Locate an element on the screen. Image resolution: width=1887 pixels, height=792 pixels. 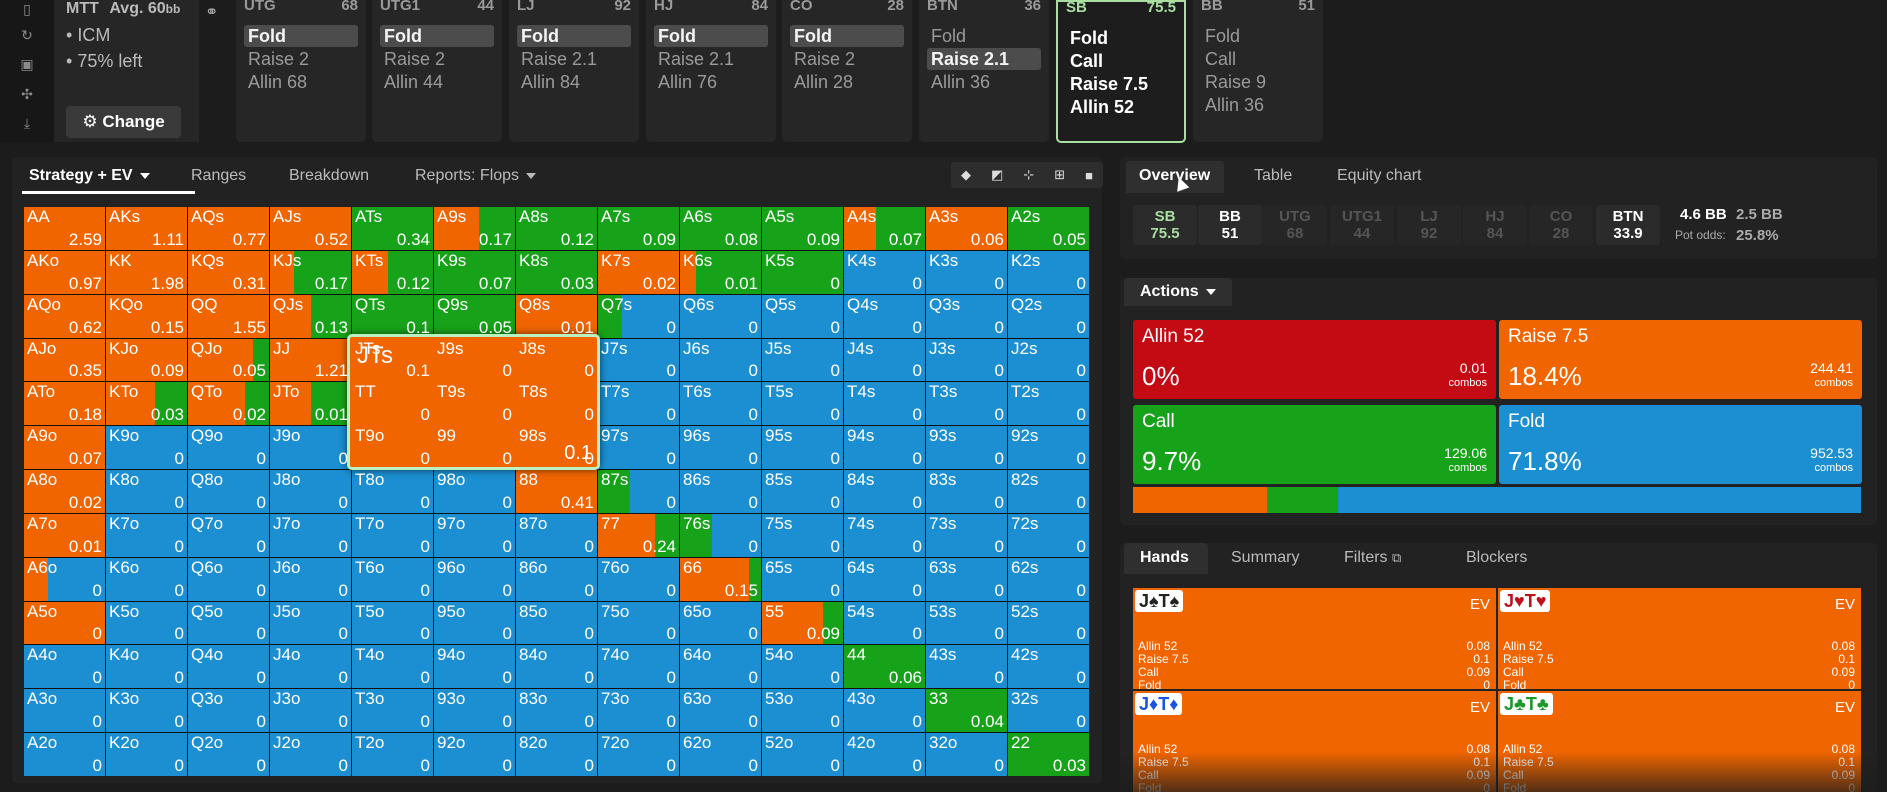
compact-icon: ⊹ is located at coordinates (1028, 175).